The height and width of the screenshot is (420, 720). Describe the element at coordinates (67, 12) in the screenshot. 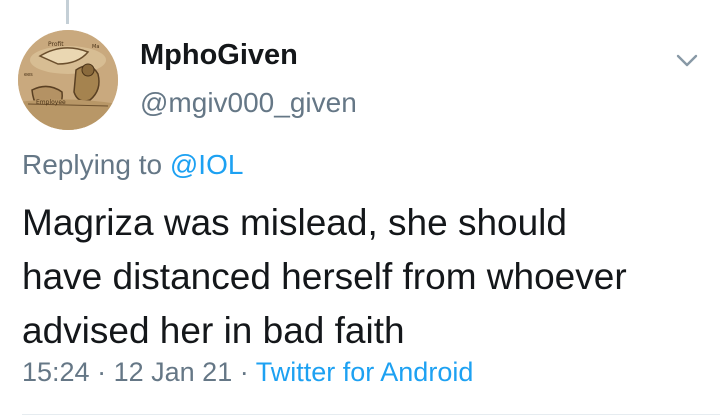

I see `thread-connector-line` at that location.